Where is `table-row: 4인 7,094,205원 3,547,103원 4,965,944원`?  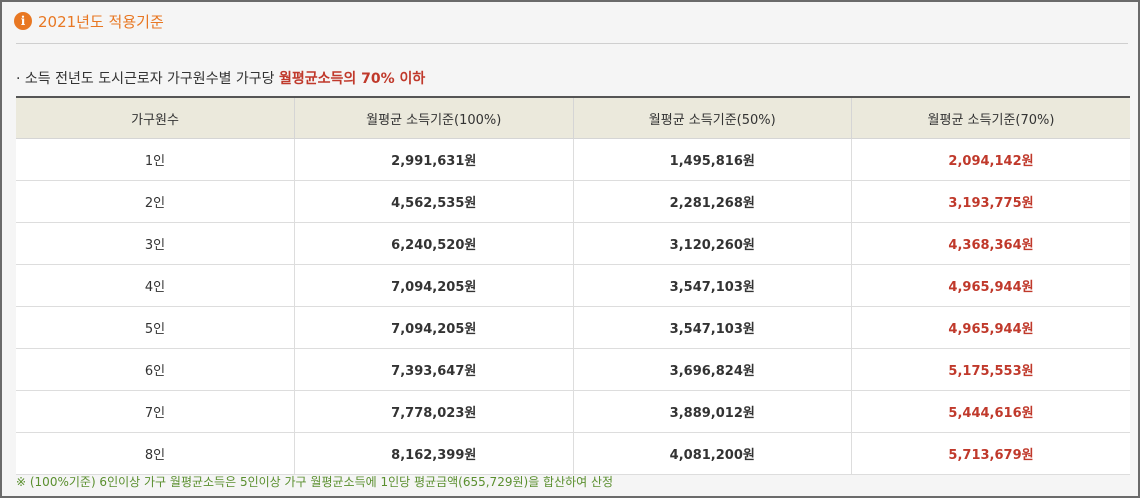
table-row: 4인 7,094,205원 3,547,103원 4,965,944원 is located at coordinates (573, 285).